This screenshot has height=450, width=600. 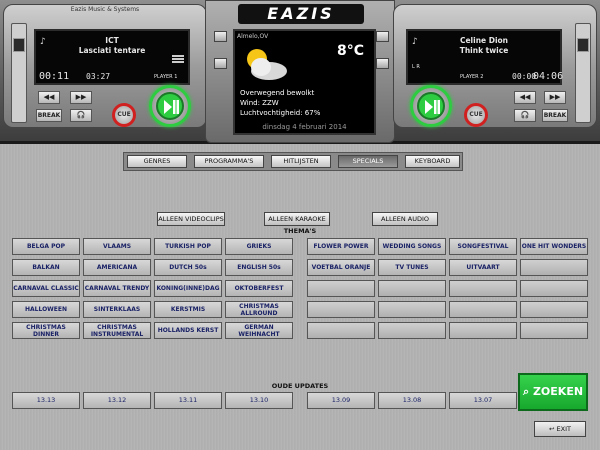 What do you see at coordinates (220, 63) in the screenshot?
I see `snapshot-icon` at bounding box center [220, 63].